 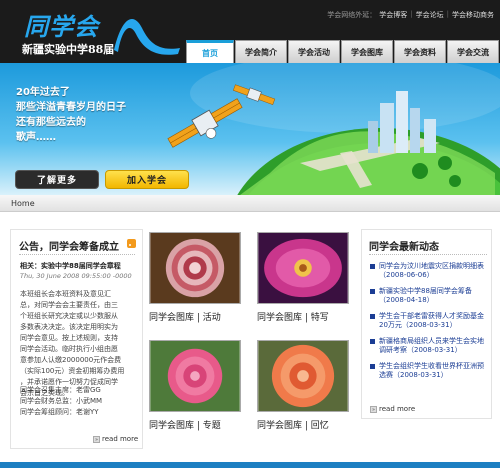 I want to click on signer-line: 同学会财务总监：小武MM, so click(x=61, y=401).